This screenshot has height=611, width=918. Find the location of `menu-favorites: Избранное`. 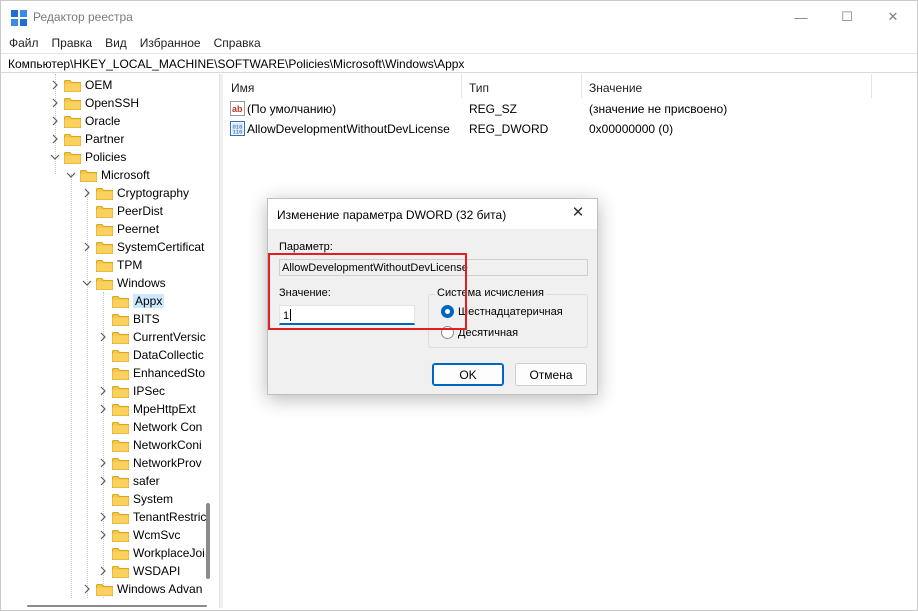

menu-favorites: Избранное is located at coordinates (169, 43).